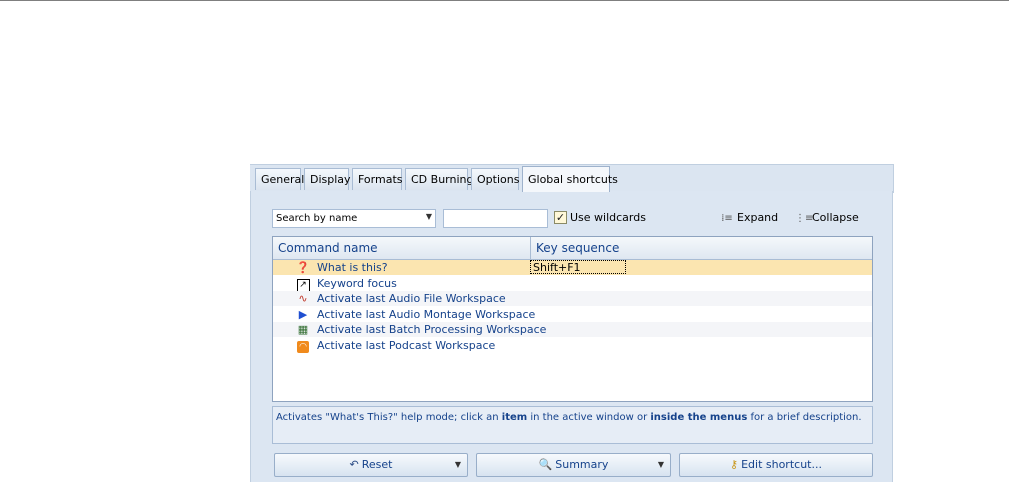 The height and width of the screenshot is (482, 1009). I want to click on collapse-button: ⋮≡Collapse, so click(827, 217).